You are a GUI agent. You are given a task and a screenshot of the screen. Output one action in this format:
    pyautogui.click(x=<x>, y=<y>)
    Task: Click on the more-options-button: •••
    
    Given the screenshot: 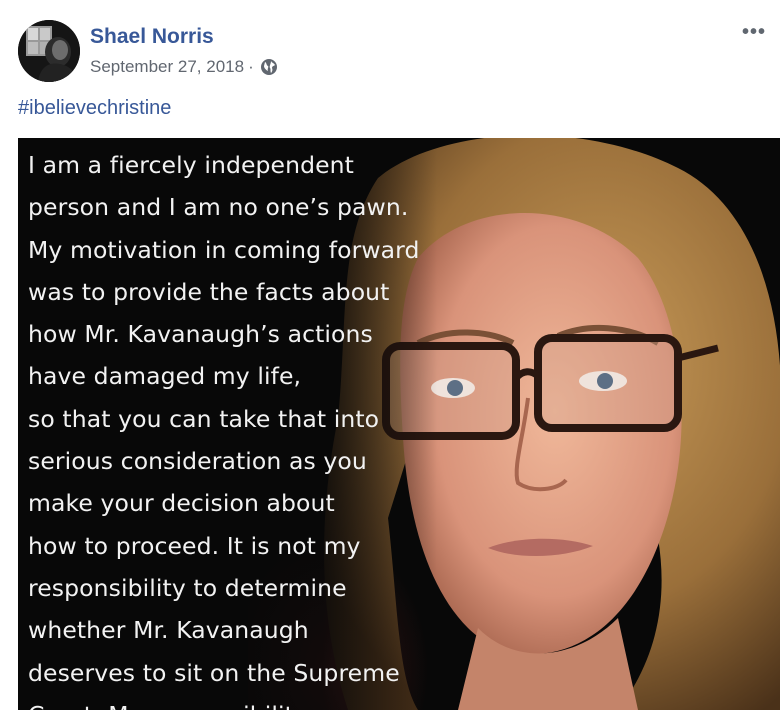 What is the action you would take?
    pyautogui.click(x=754, y=32)
    